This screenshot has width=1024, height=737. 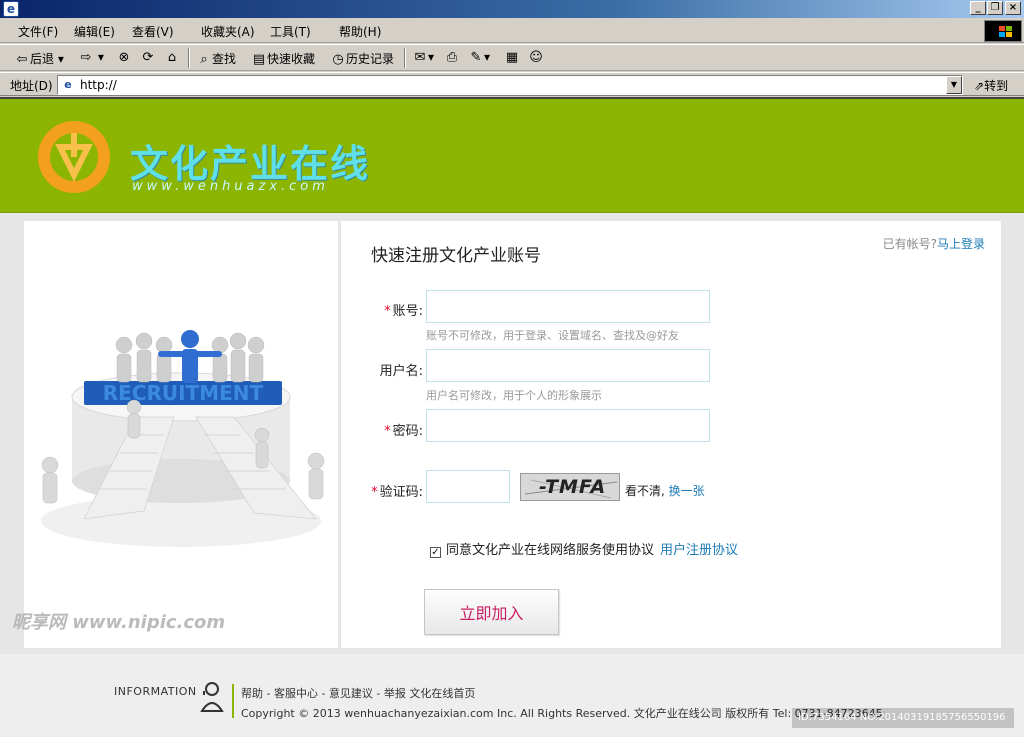 What do you see at coordinates (153, 31) in the screenshot?
I see `menu-view: 查看(V)` at bounding box center [153, 31].